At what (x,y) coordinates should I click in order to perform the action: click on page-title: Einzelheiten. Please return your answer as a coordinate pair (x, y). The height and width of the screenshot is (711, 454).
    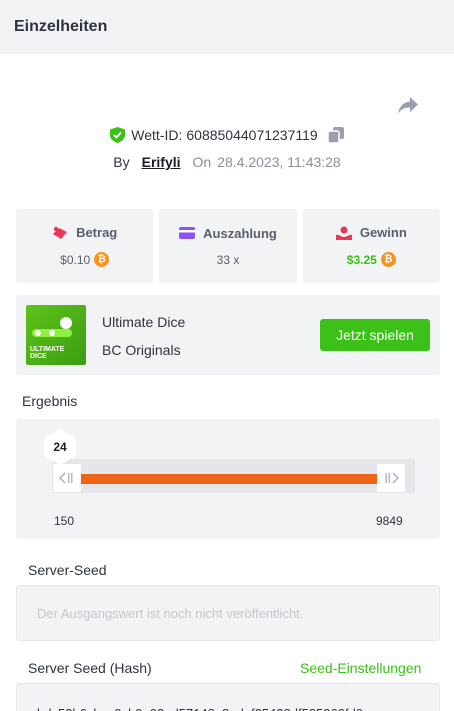
    Looking at the image, I should click on (61, 26).